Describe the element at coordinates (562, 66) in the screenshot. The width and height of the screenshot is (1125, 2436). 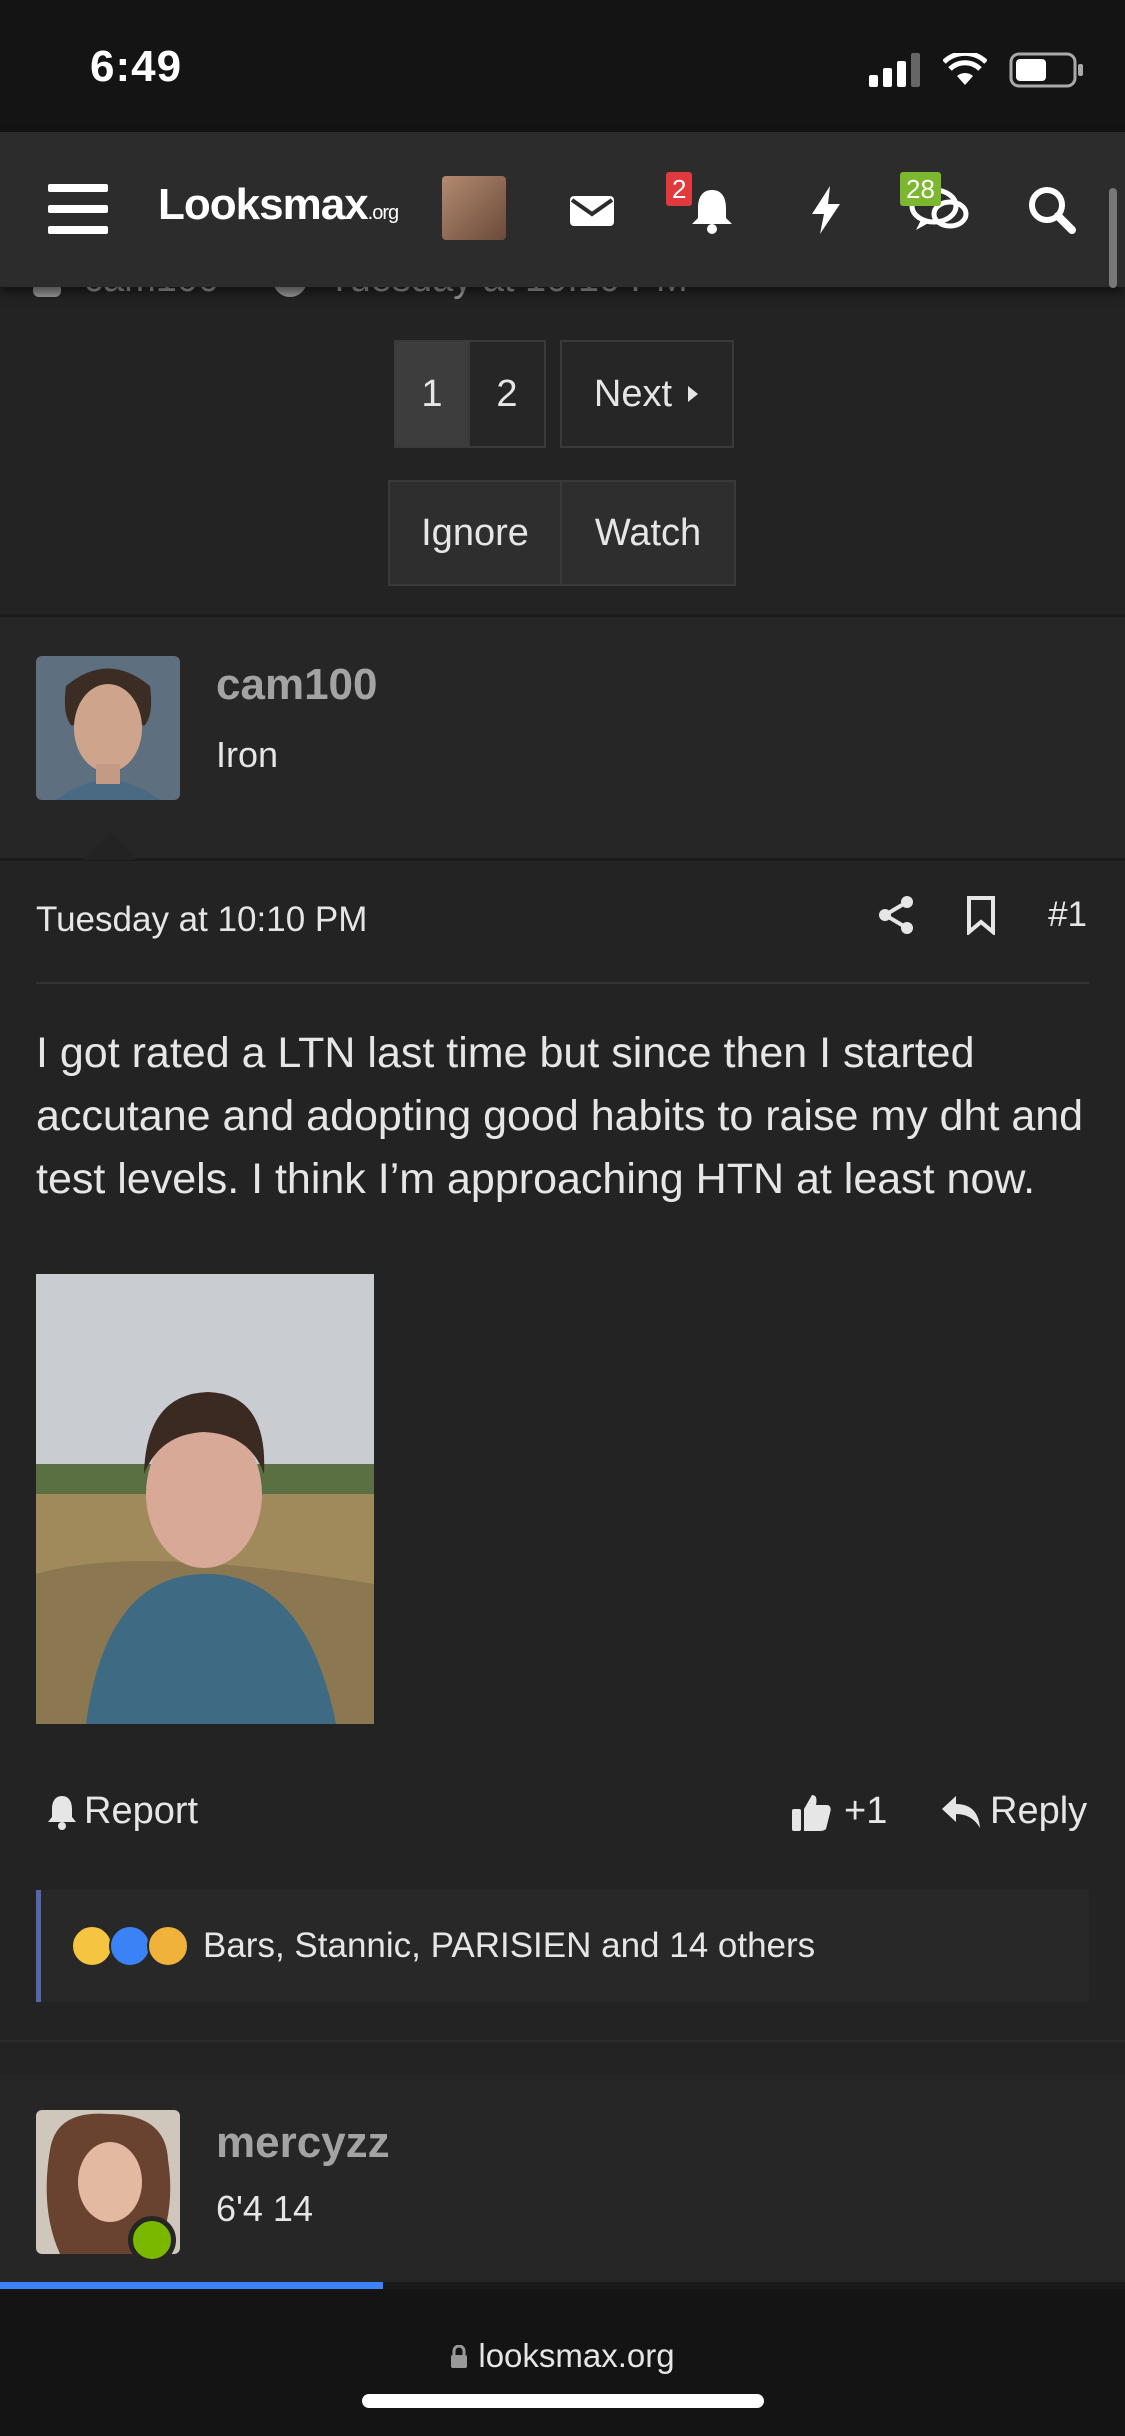
I see `status-bar: 6:49` at that location.